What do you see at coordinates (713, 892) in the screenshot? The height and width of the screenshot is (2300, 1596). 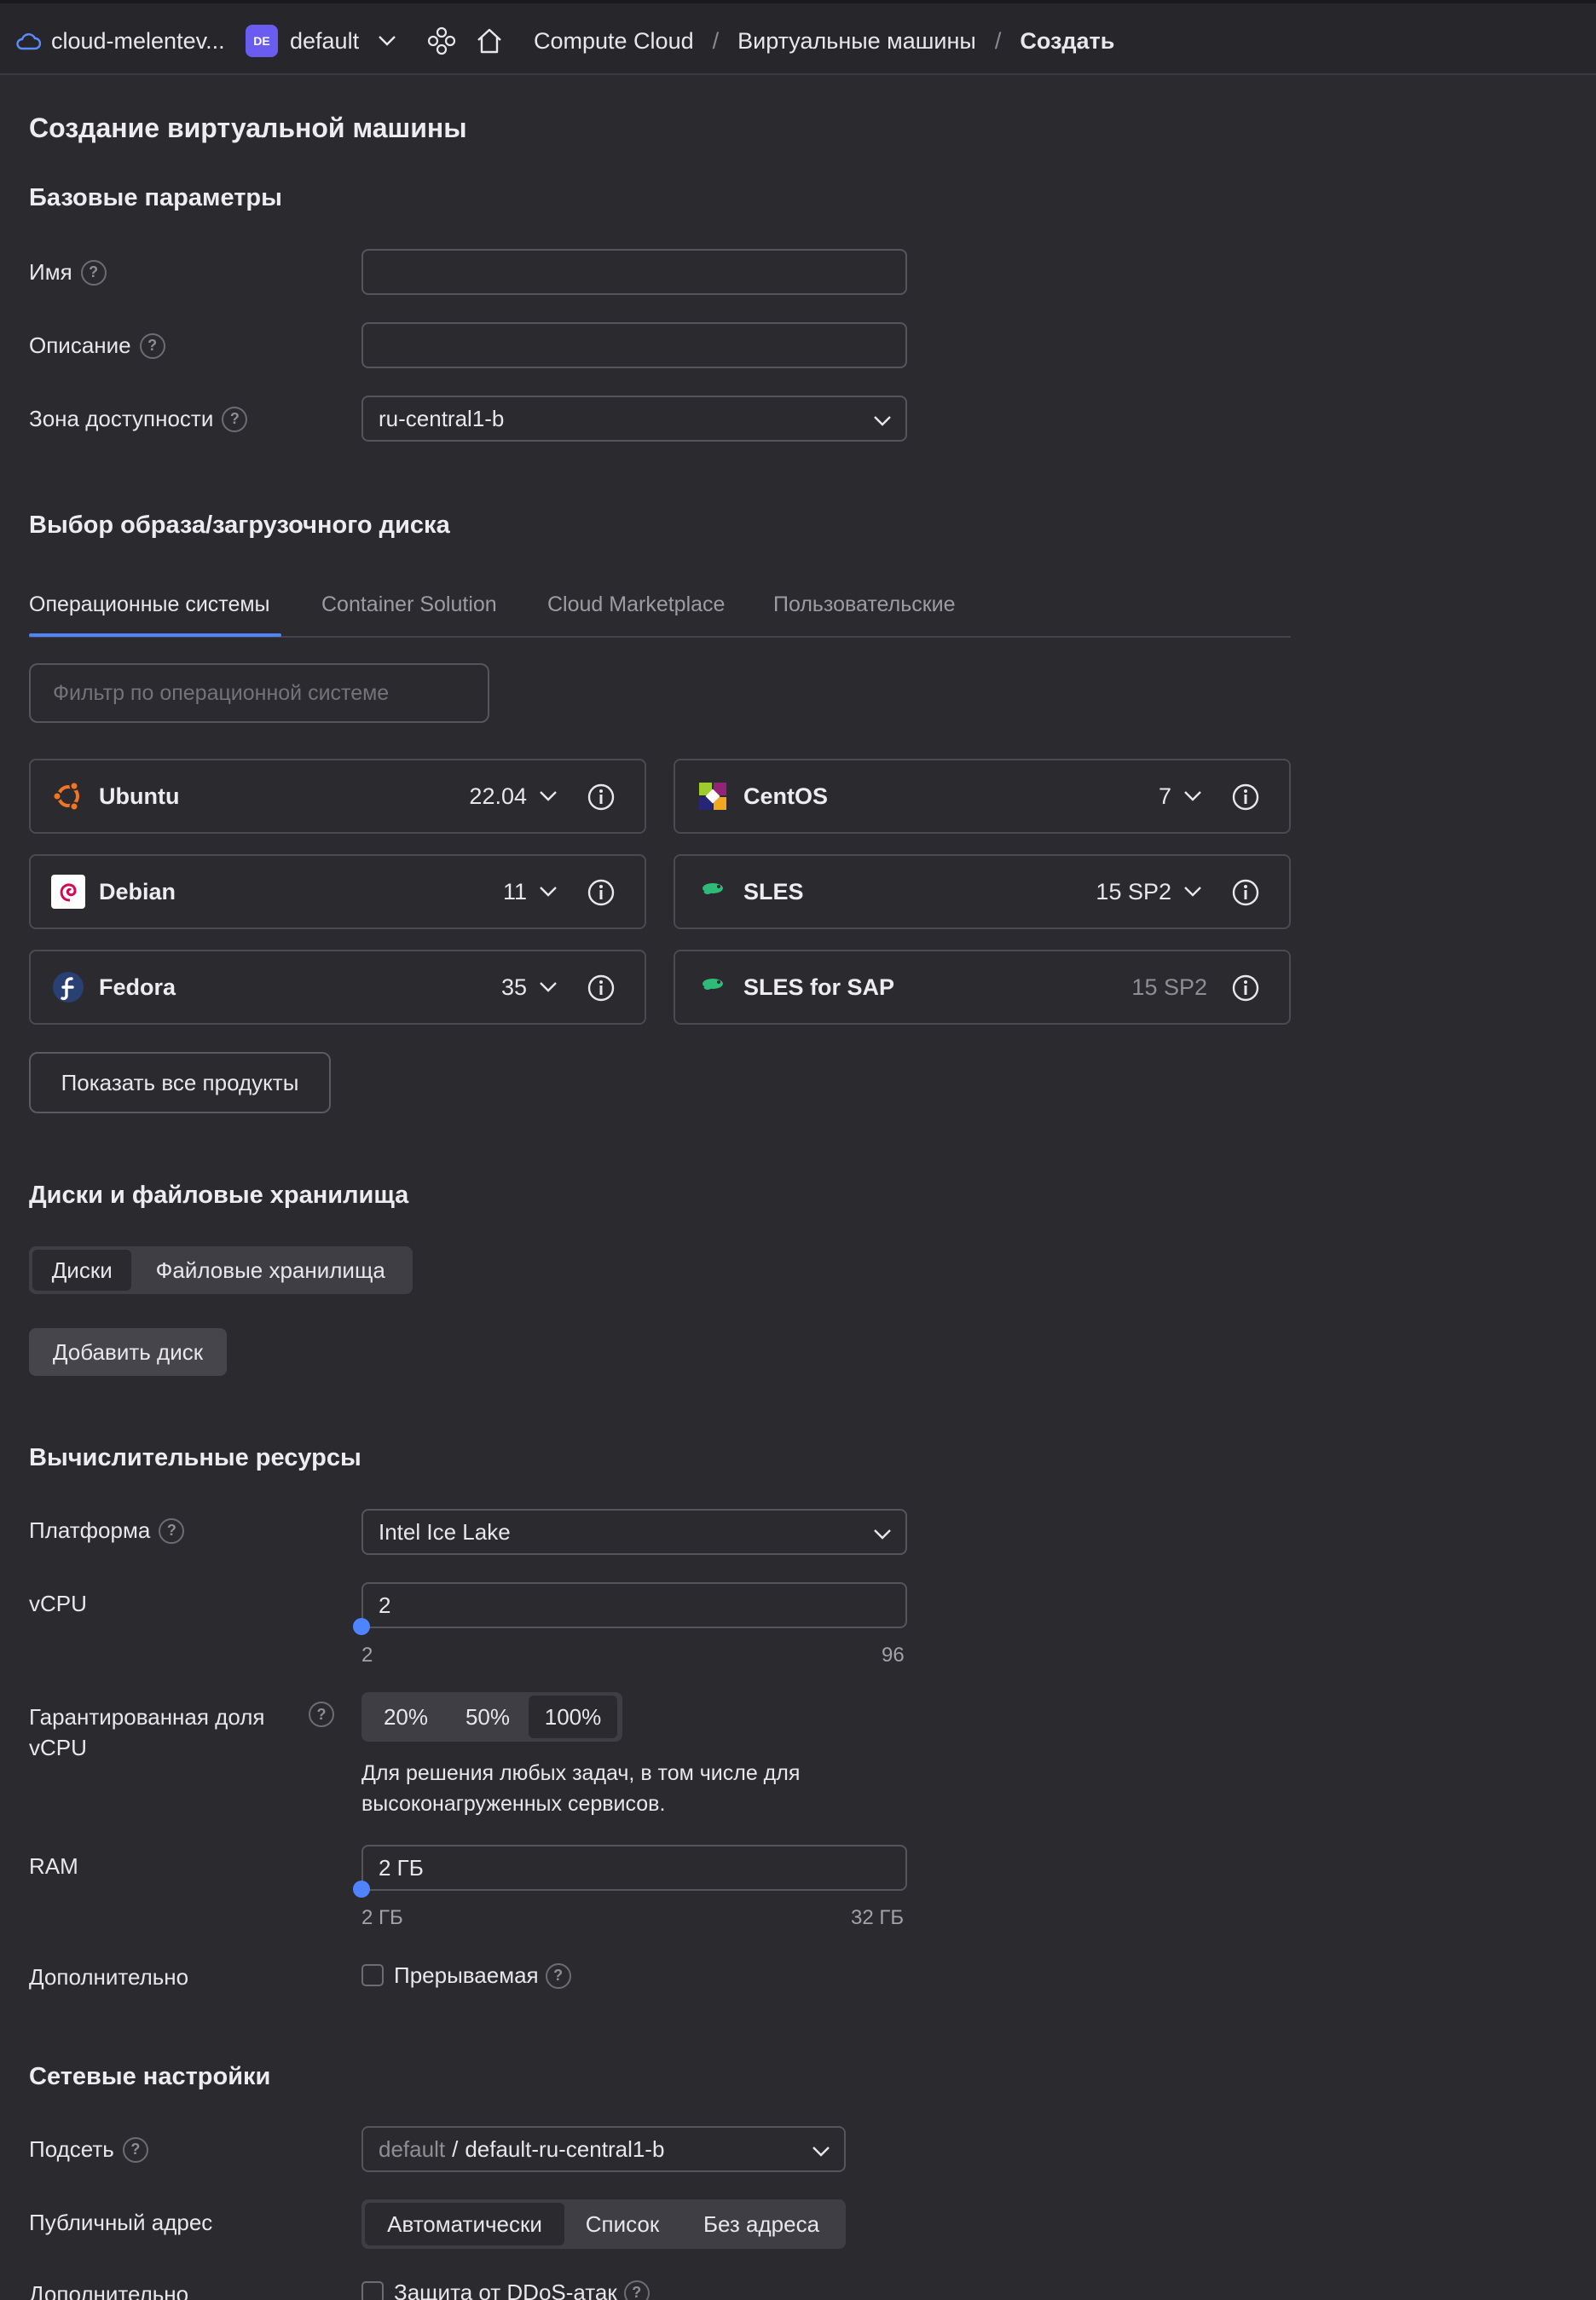 I see `sles-logo-icon` at bounding box center [713, 892].